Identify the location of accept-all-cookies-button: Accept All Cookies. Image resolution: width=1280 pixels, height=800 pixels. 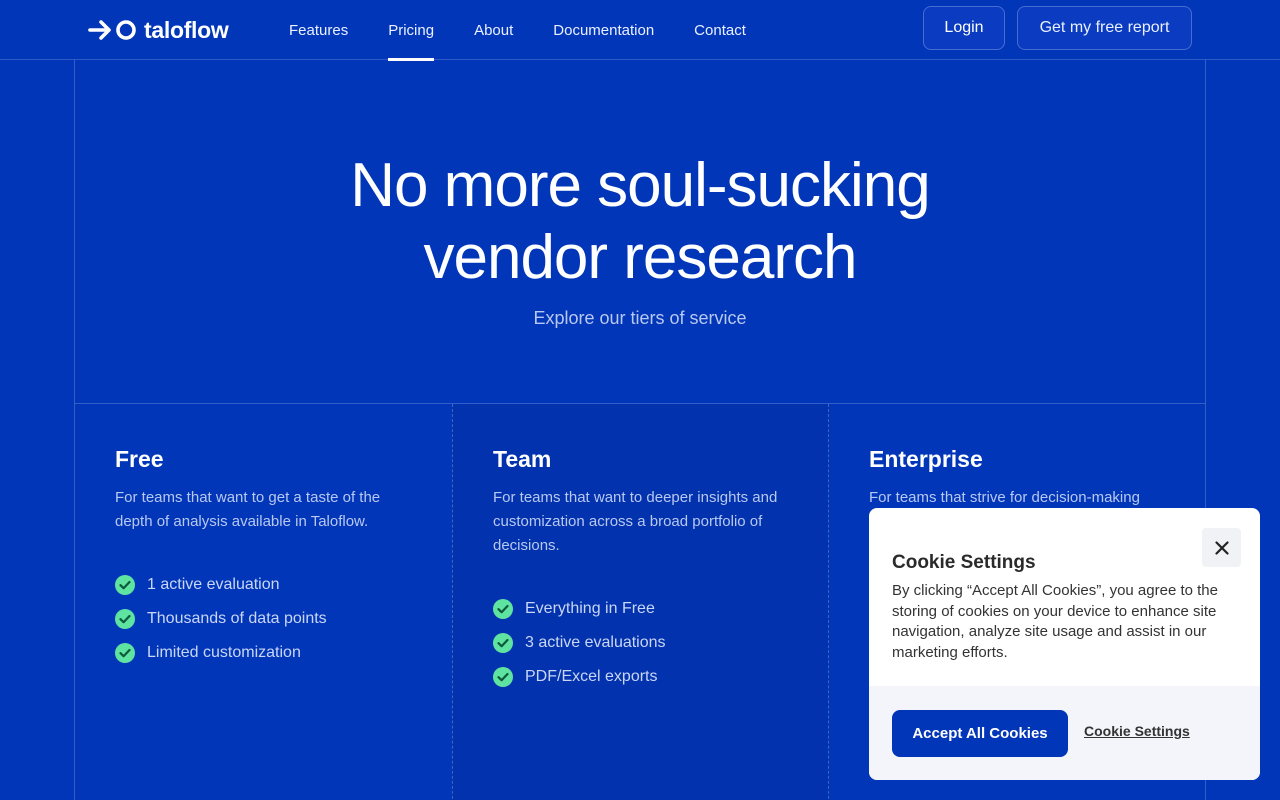
(980, 733).